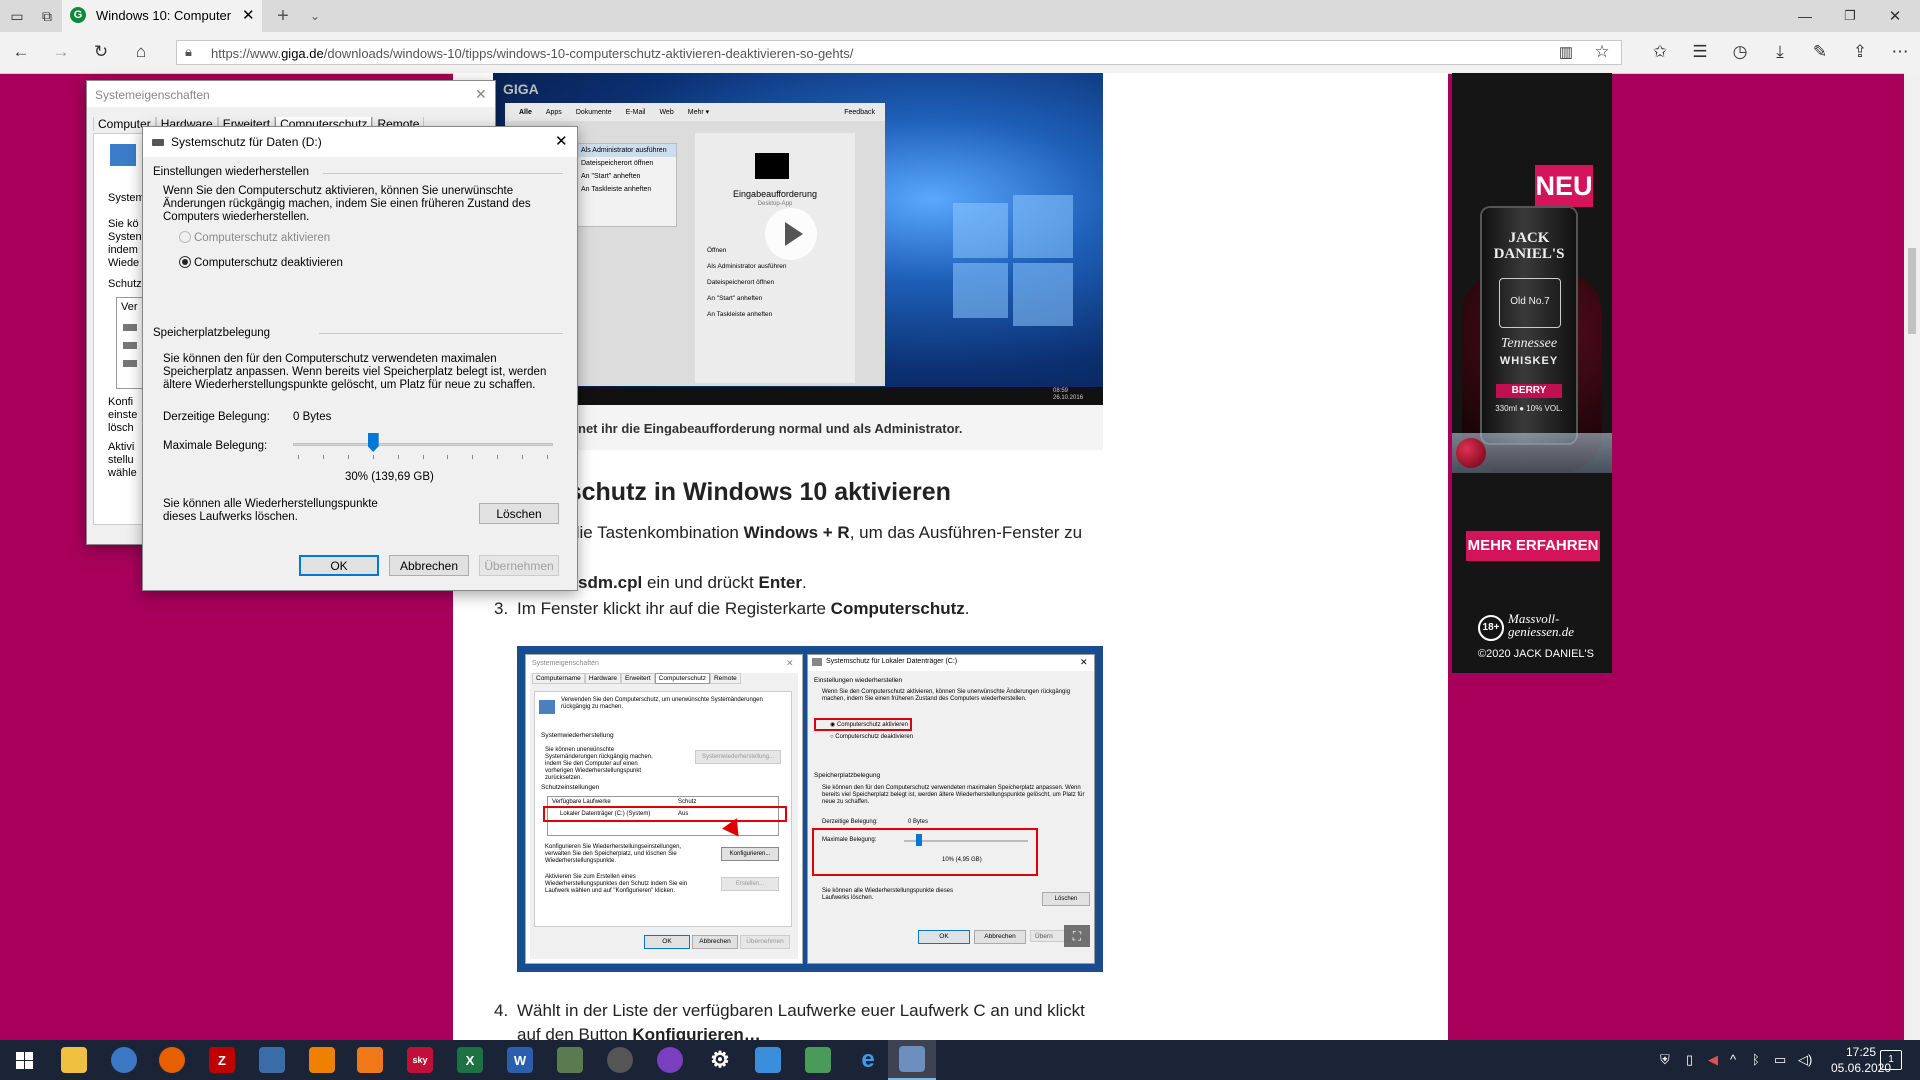 The width and height of the screenshot is (1920, 1080). What do you see at coordinates (1780, 1060) in the screenshot?
I see `network-icon: ▭` at bounding box center [1780, 1060].